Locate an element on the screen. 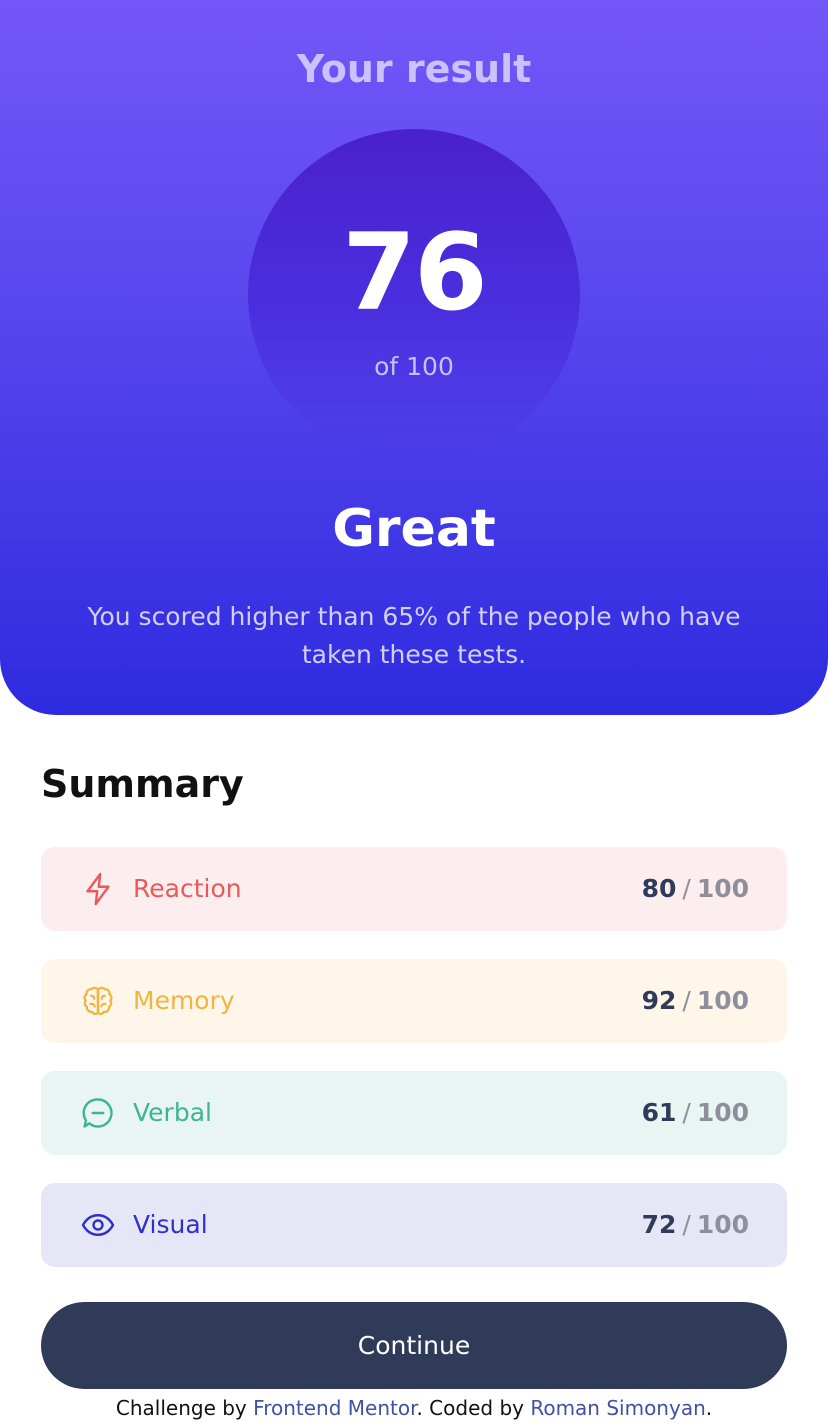  summary-item-reaction: Reaction 80/100 is located at coordinates (414, 889).